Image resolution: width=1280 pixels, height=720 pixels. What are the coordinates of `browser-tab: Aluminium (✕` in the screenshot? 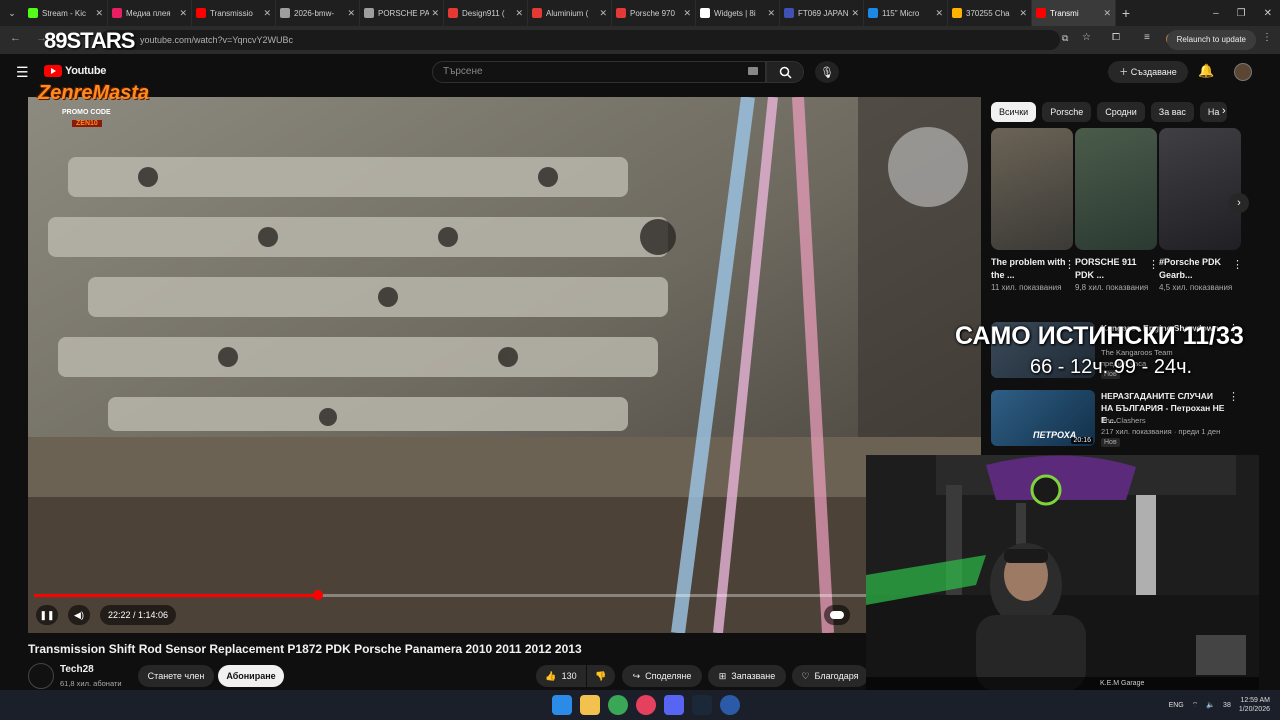 It's located at (570, 13).